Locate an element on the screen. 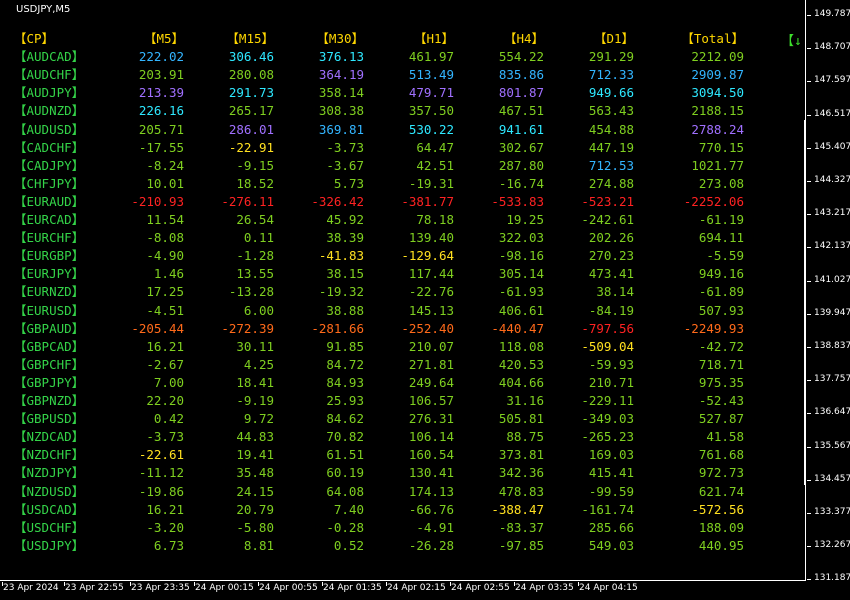 This screenshot has height=600, width=850. value-cell: 2909.87 is located at coordinates (717, 75).